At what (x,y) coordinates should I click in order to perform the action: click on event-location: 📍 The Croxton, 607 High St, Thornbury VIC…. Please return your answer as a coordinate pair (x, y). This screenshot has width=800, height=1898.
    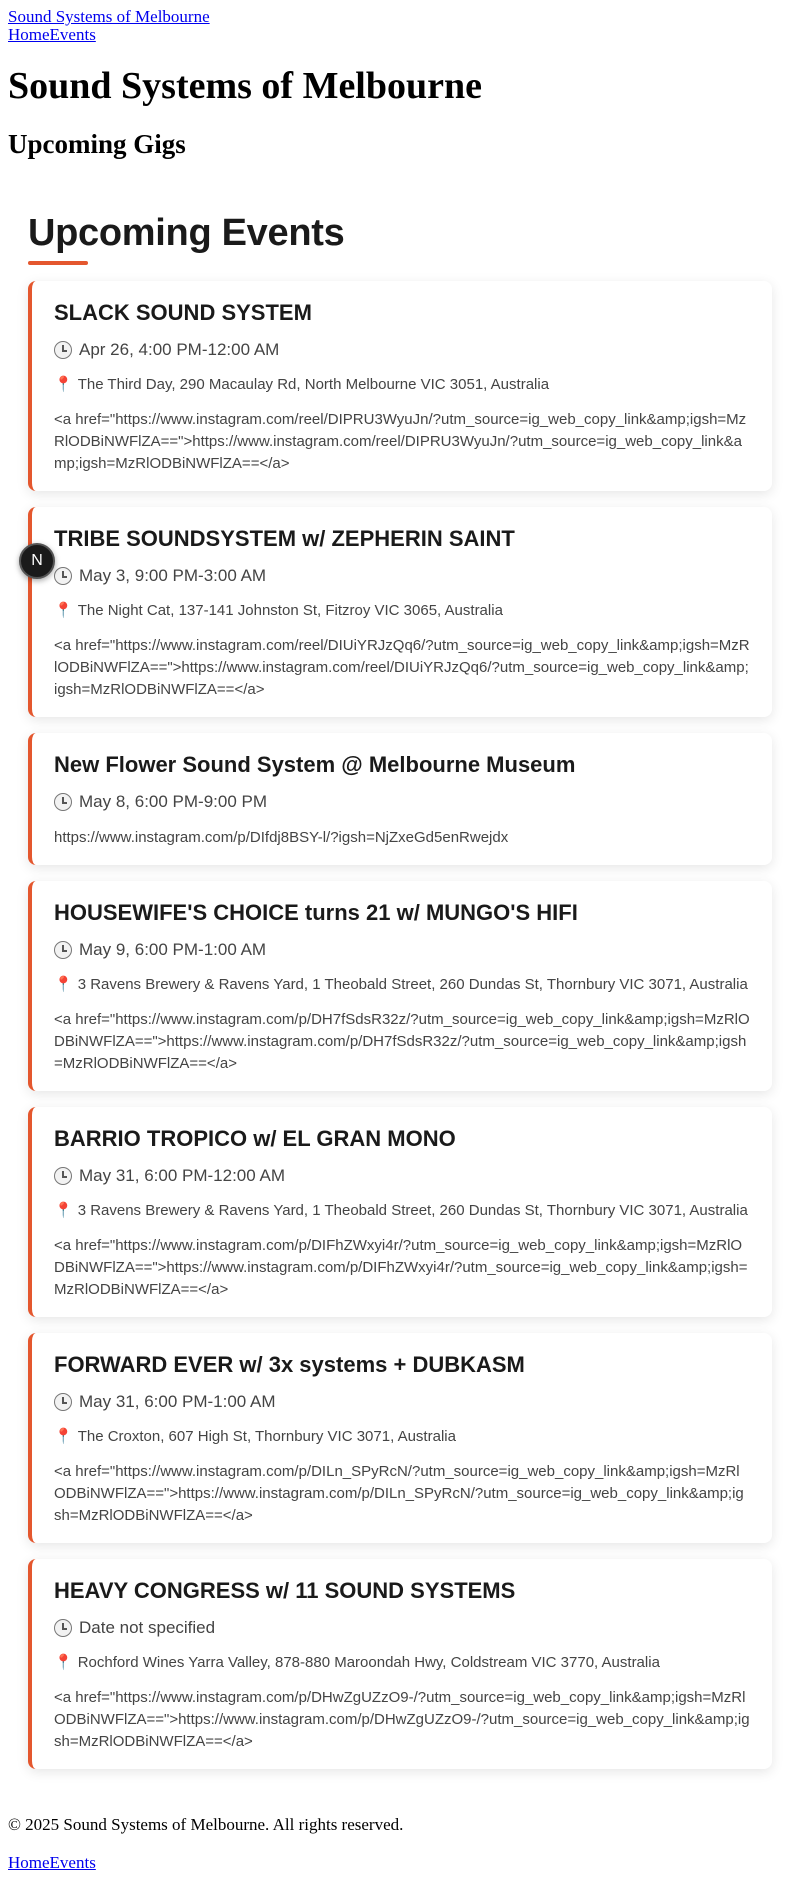
    Looking at the image, I should click on (402, 1437).